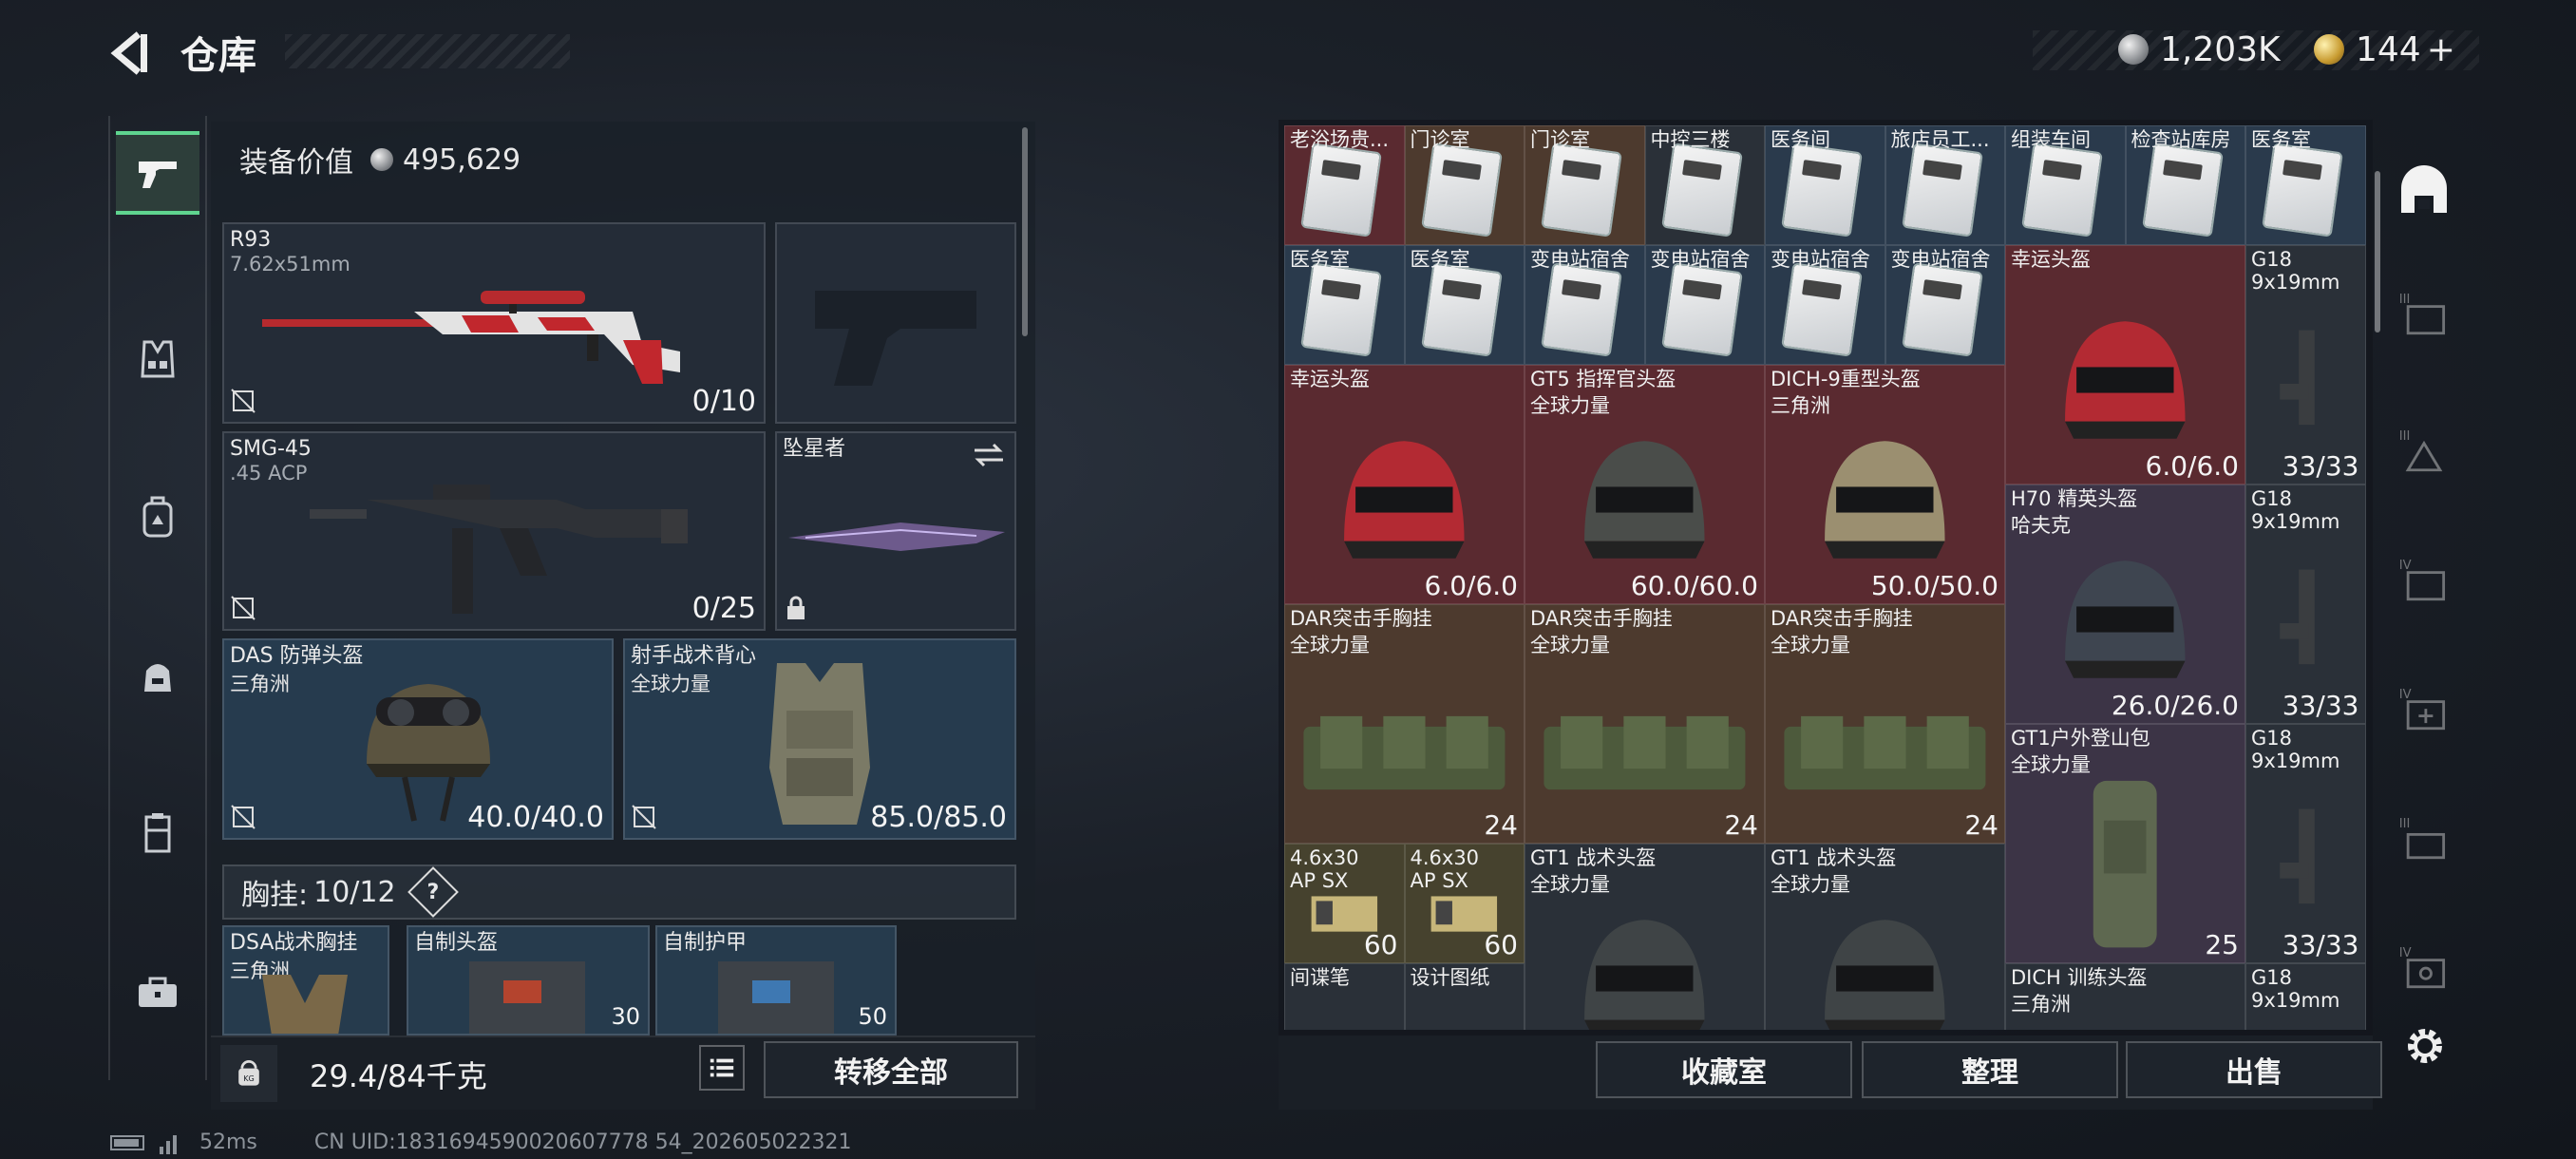  Describe the element at coordinates (2424, 840) in the screenshot. I see `stash-tab-3-tools: III` at that location.